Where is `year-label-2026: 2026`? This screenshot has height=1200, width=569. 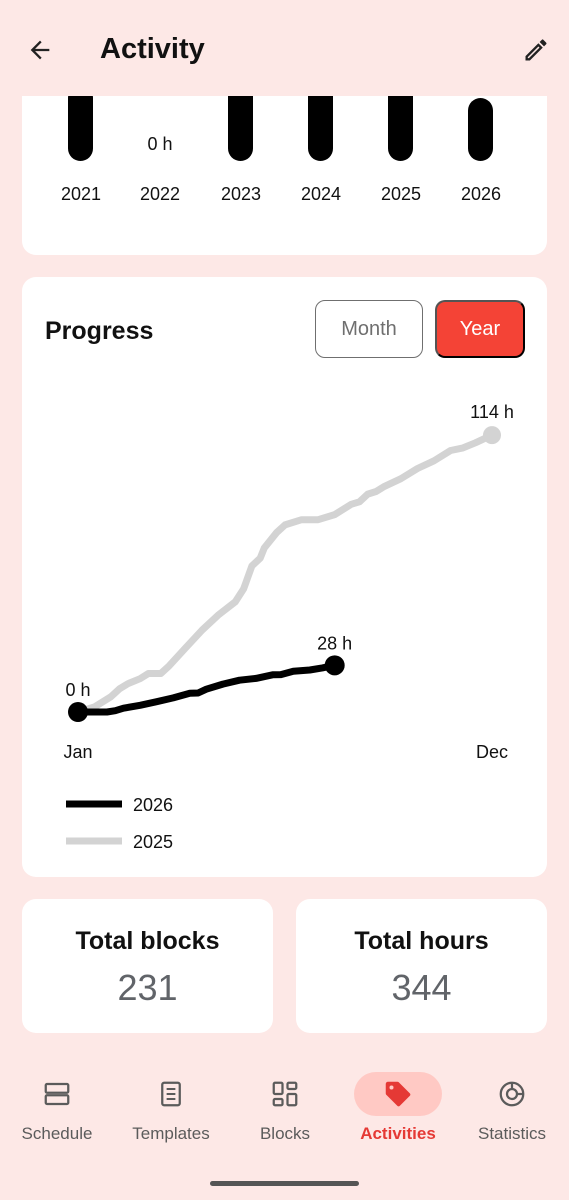 year-label-2026: 2026 is located at coordinates (481, 194).